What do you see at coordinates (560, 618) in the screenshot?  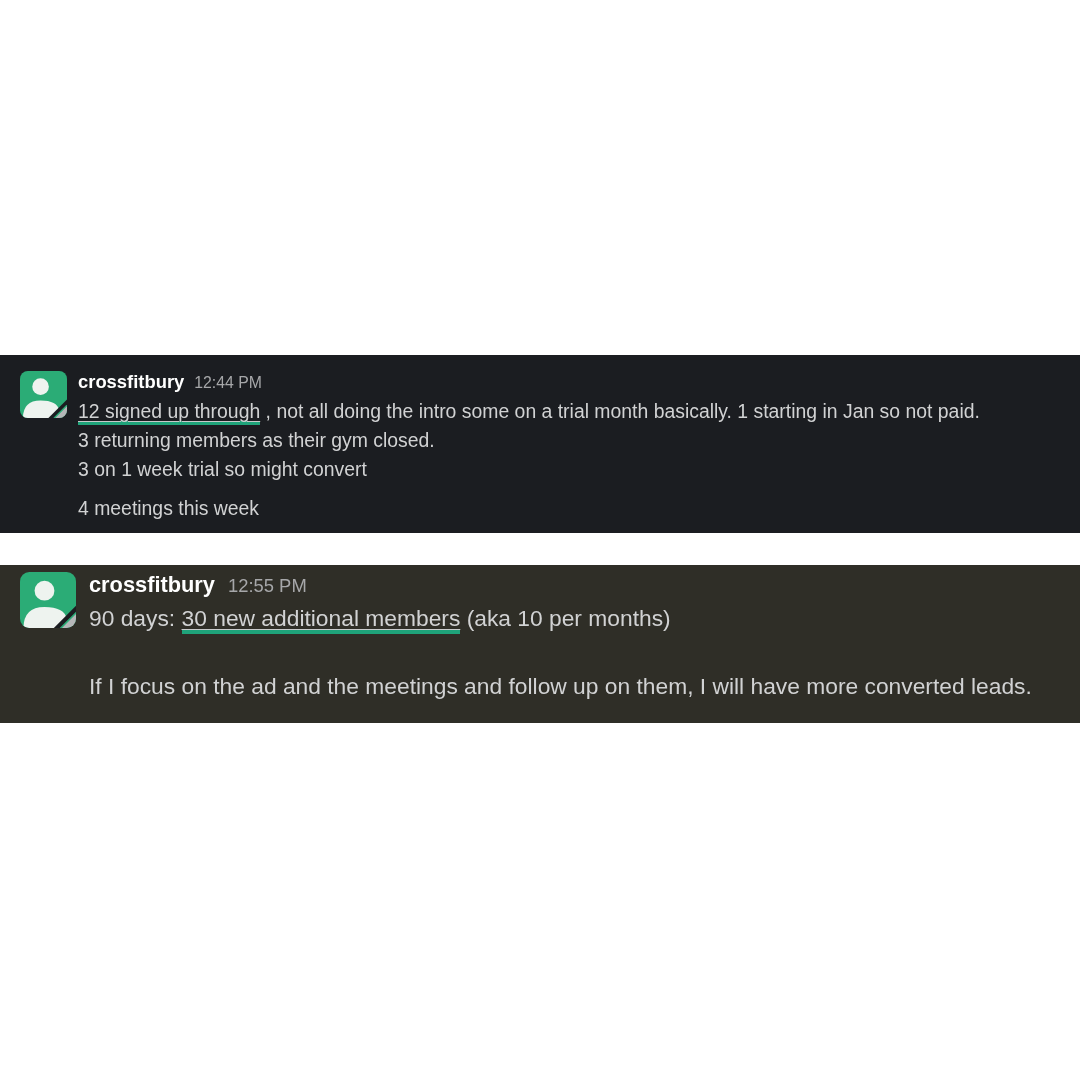 I see `message-text: 90 days: 30 new additional members (aka 10 per months)` at bounding box center [560, 618].